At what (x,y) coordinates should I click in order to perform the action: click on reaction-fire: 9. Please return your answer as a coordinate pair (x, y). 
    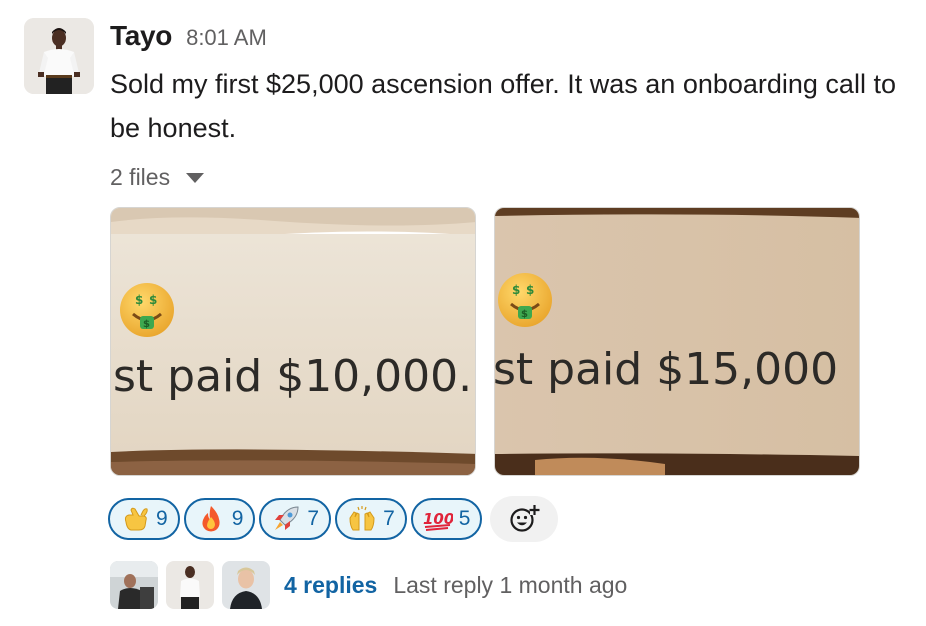
    Looking at the image, I should click on (219, 519).